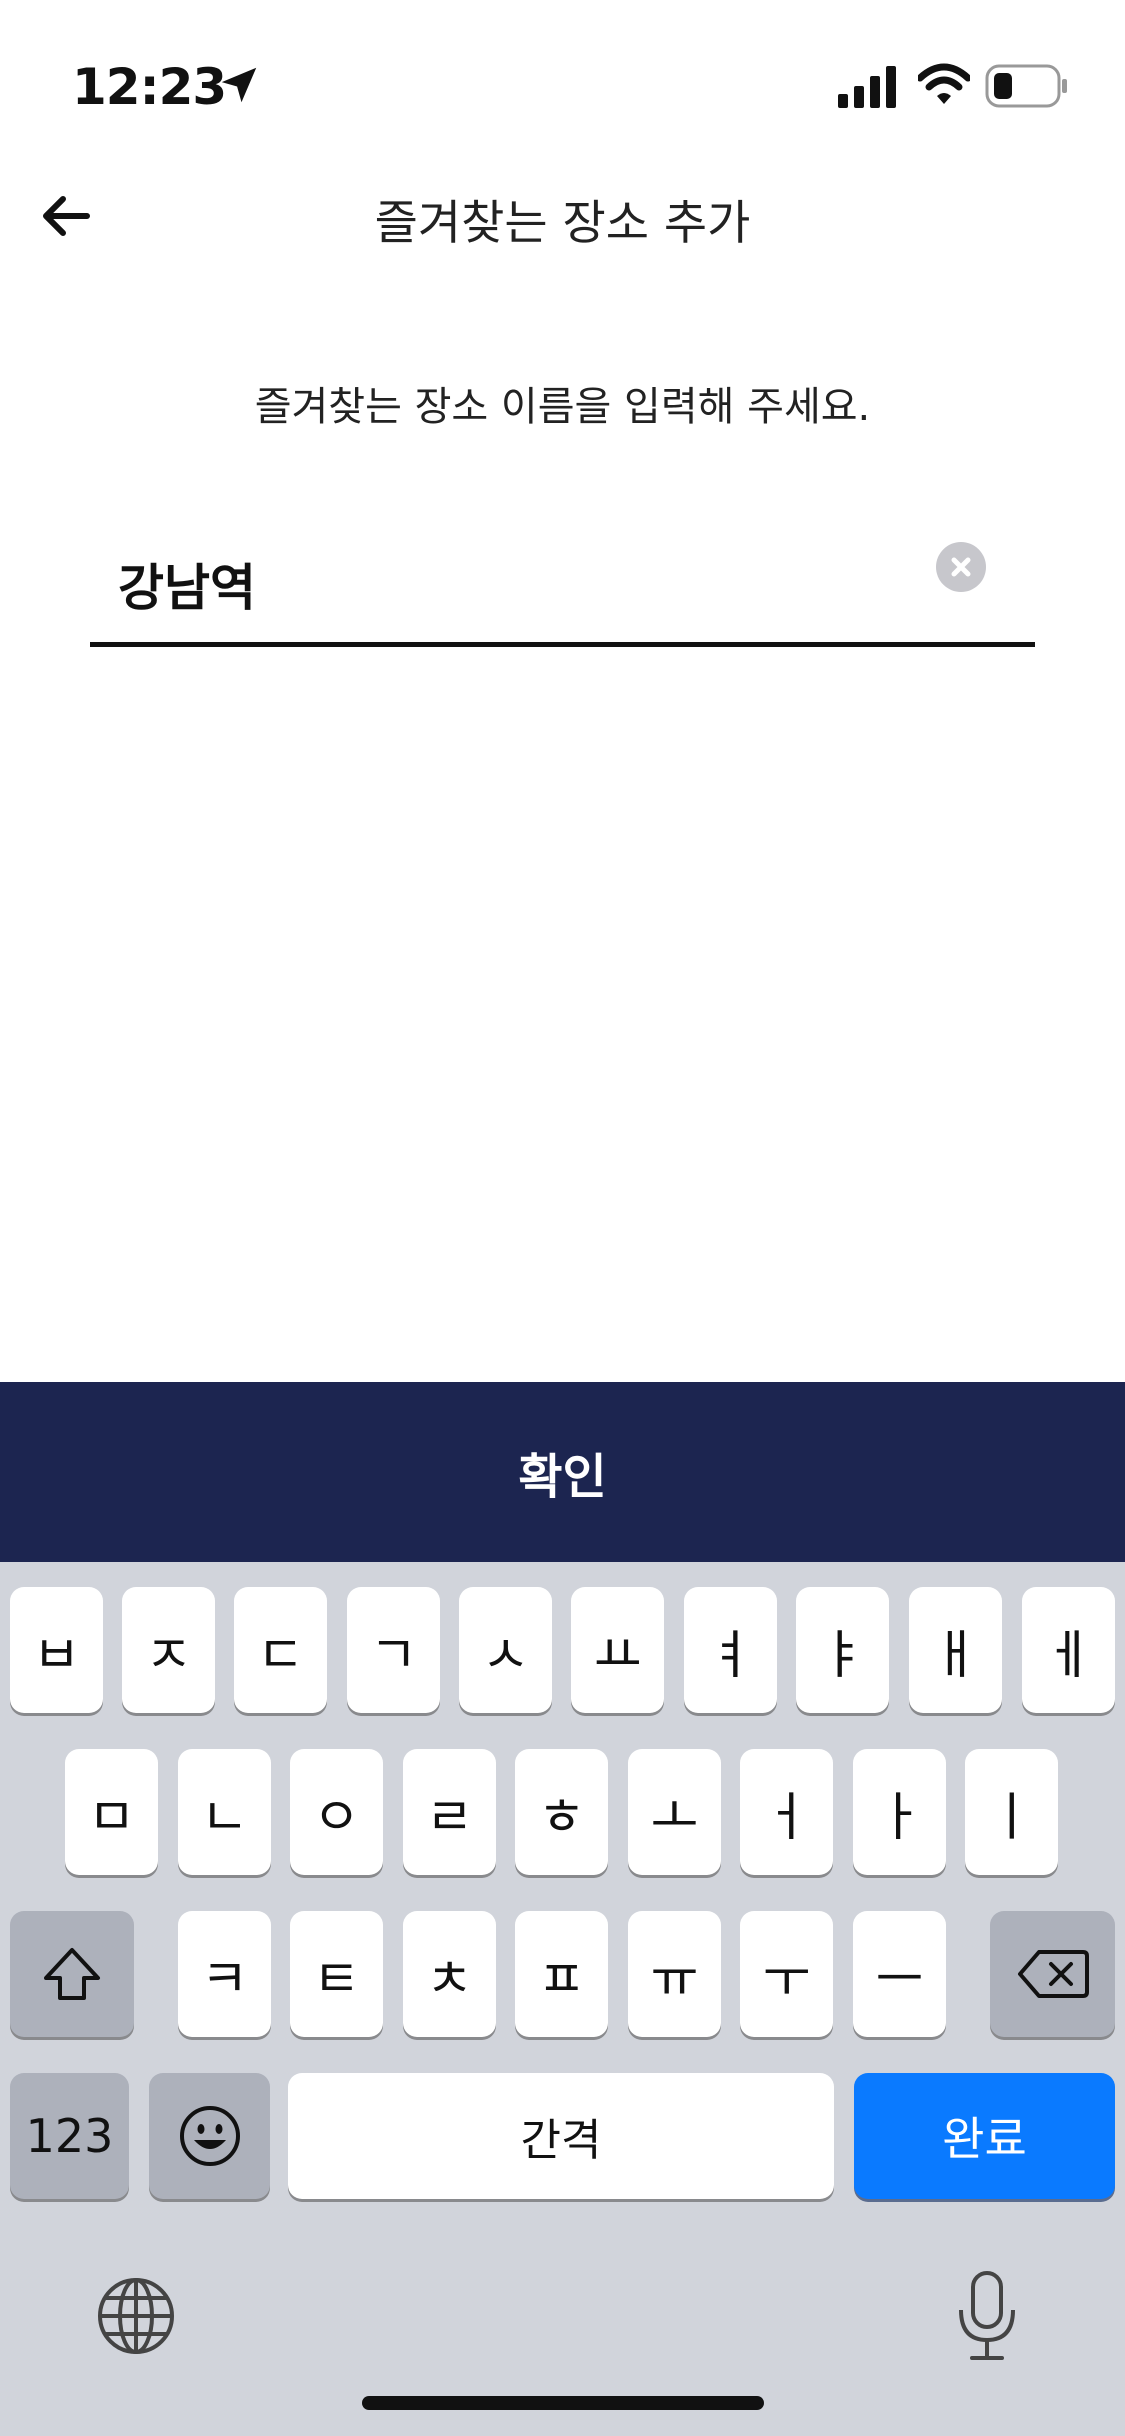  Describe the element at coordinates (336, 1812) in the screenshot. I see `key: ㅇ` at that location.